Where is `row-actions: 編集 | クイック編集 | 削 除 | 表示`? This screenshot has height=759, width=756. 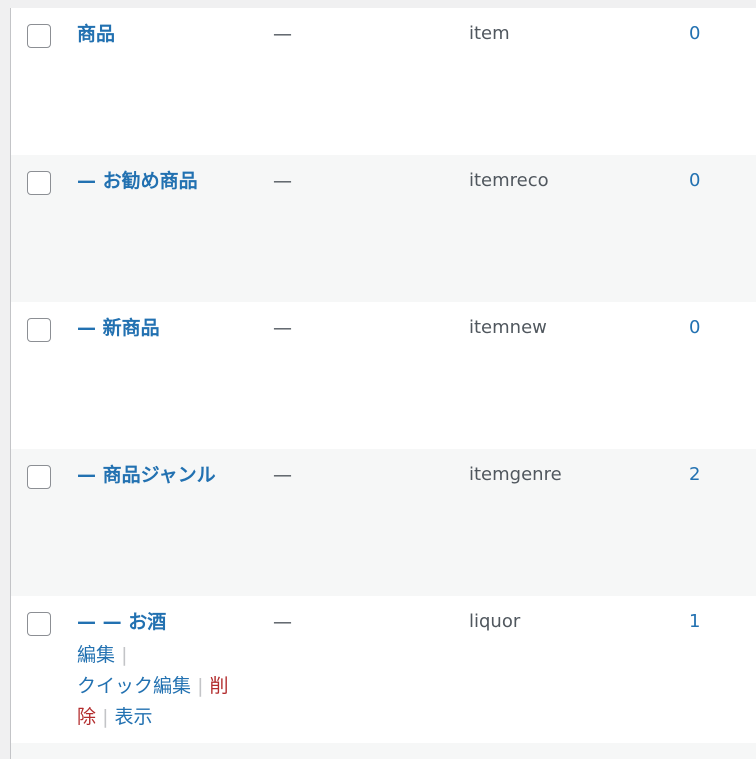
row-actions: 編集 | クイック編集 | 削 除 | 表示 is located at coordinates (162, 686).